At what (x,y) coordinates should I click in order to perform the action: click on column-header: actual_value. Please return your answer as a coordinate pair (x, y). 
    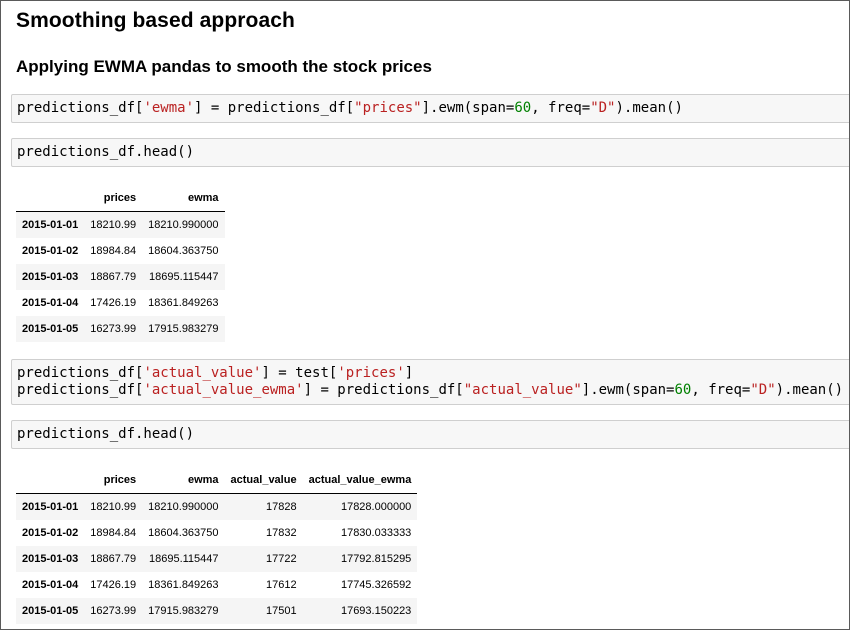
    Looking at the image, I should click on (263, 480).